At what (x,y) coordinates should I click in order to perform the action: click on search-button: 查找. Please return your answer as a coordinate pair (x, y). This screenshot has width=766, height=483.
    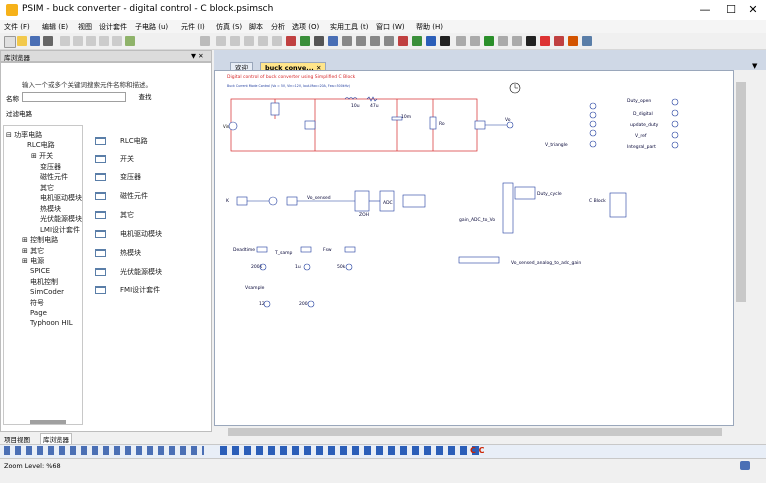
    Looking at the image, I should click on (145, 97).